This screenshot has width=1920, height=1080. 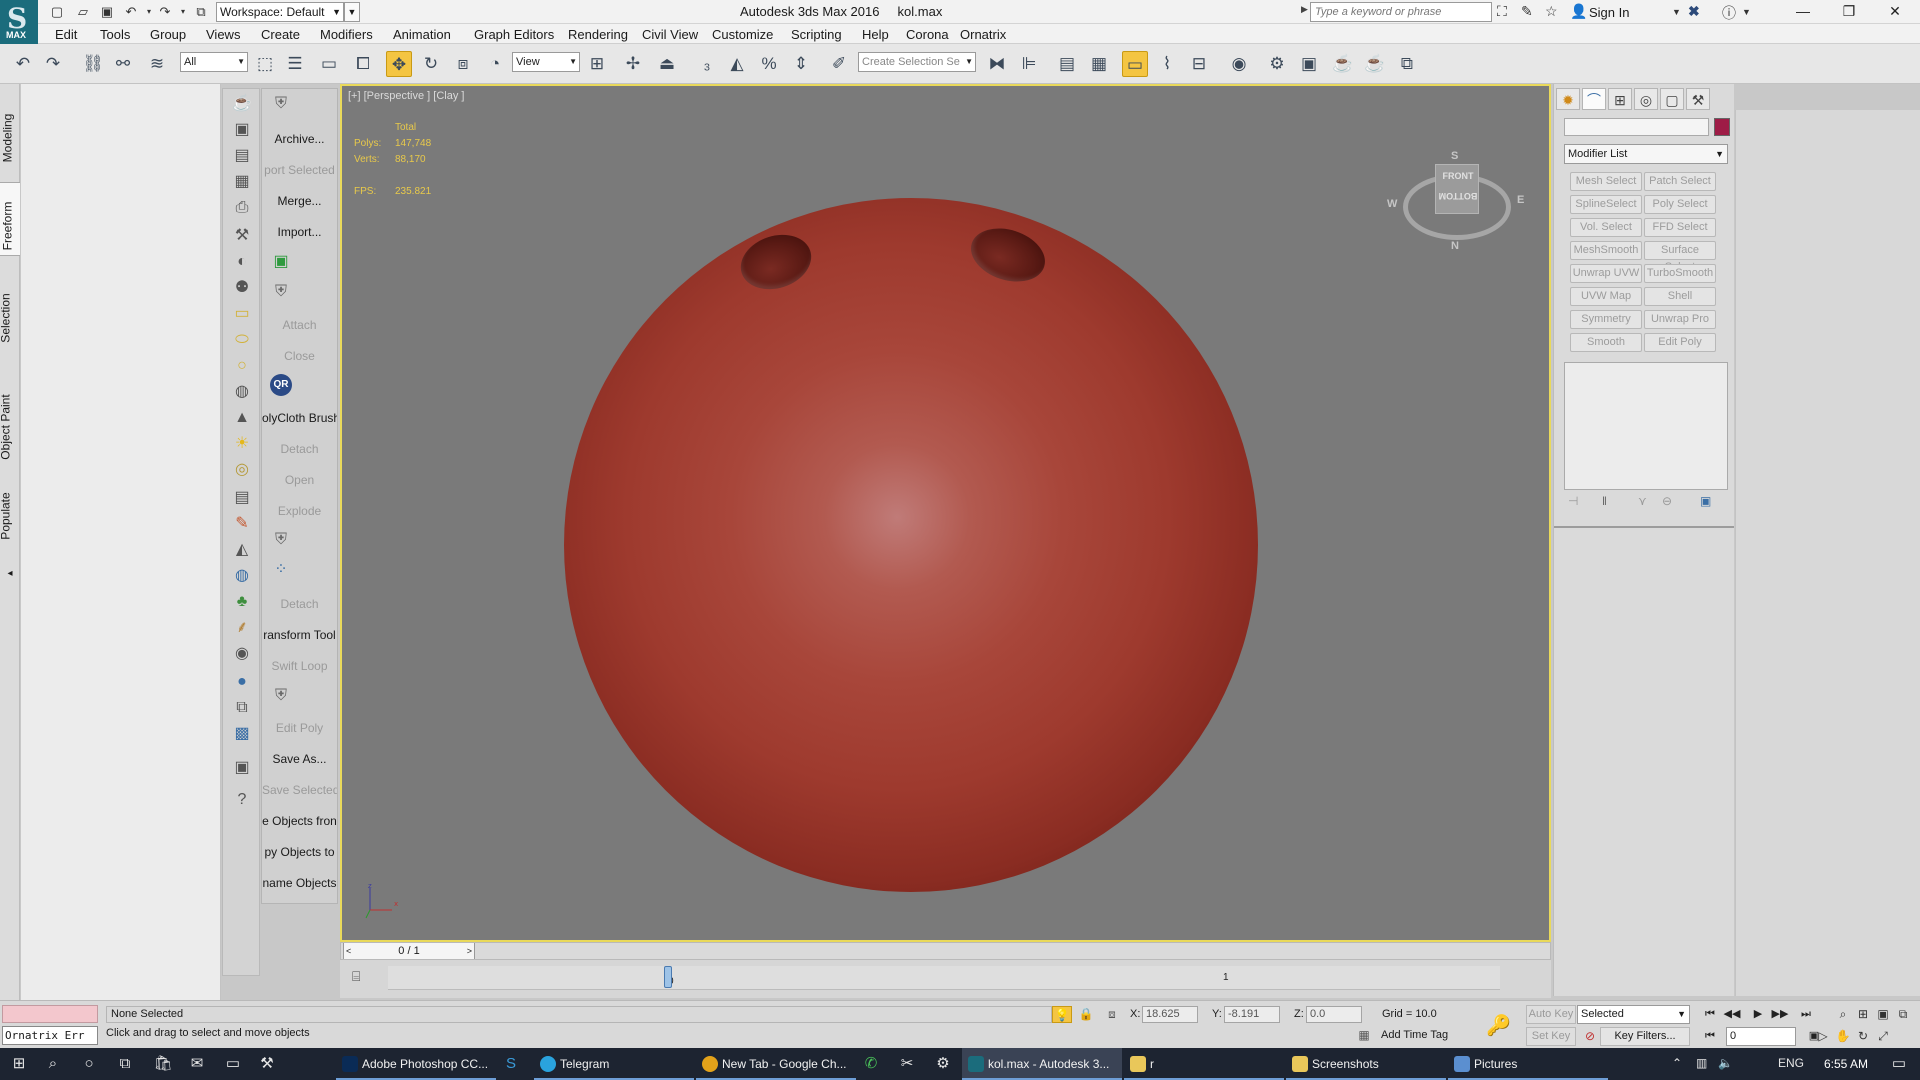 I want to click on symmetry-button: Symmetry, so click(x=1606, y=319).